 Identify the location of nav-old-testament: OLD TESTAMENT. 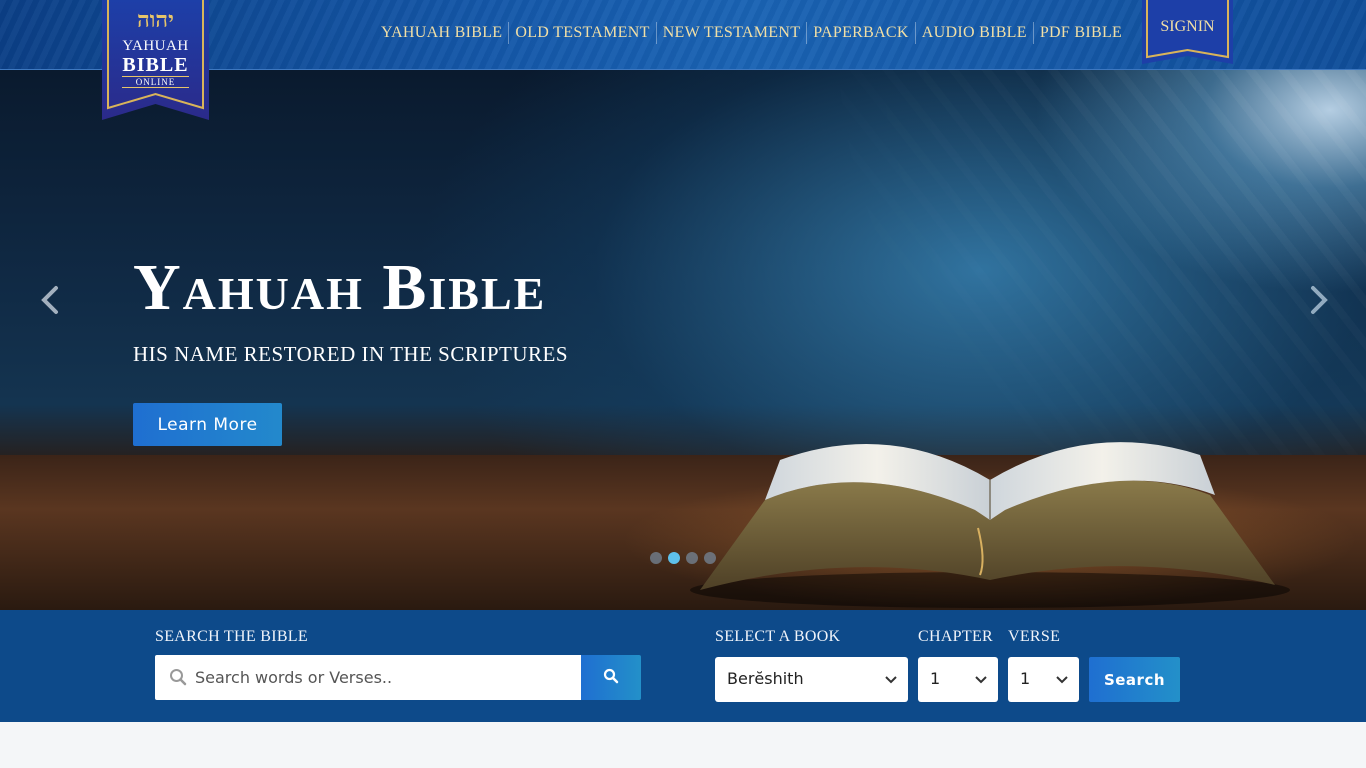
(581, 33).